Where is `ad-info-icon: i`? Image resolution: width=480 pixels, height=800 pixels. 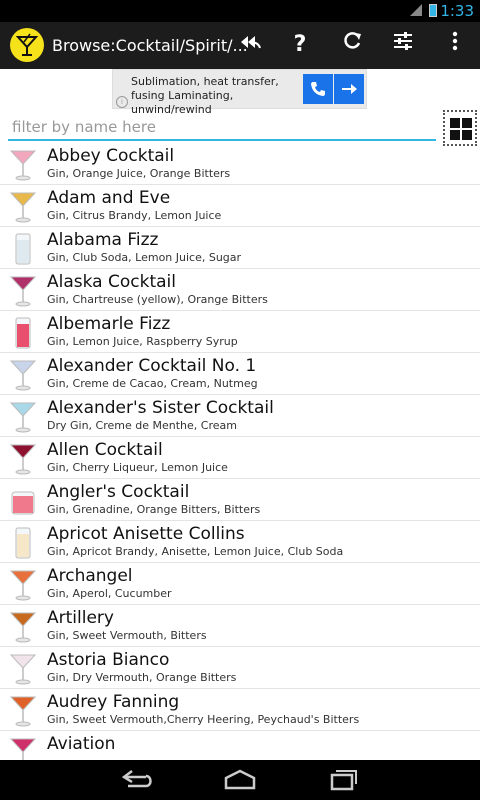 ad-info-icon: i is located at coordinates (122, 102).